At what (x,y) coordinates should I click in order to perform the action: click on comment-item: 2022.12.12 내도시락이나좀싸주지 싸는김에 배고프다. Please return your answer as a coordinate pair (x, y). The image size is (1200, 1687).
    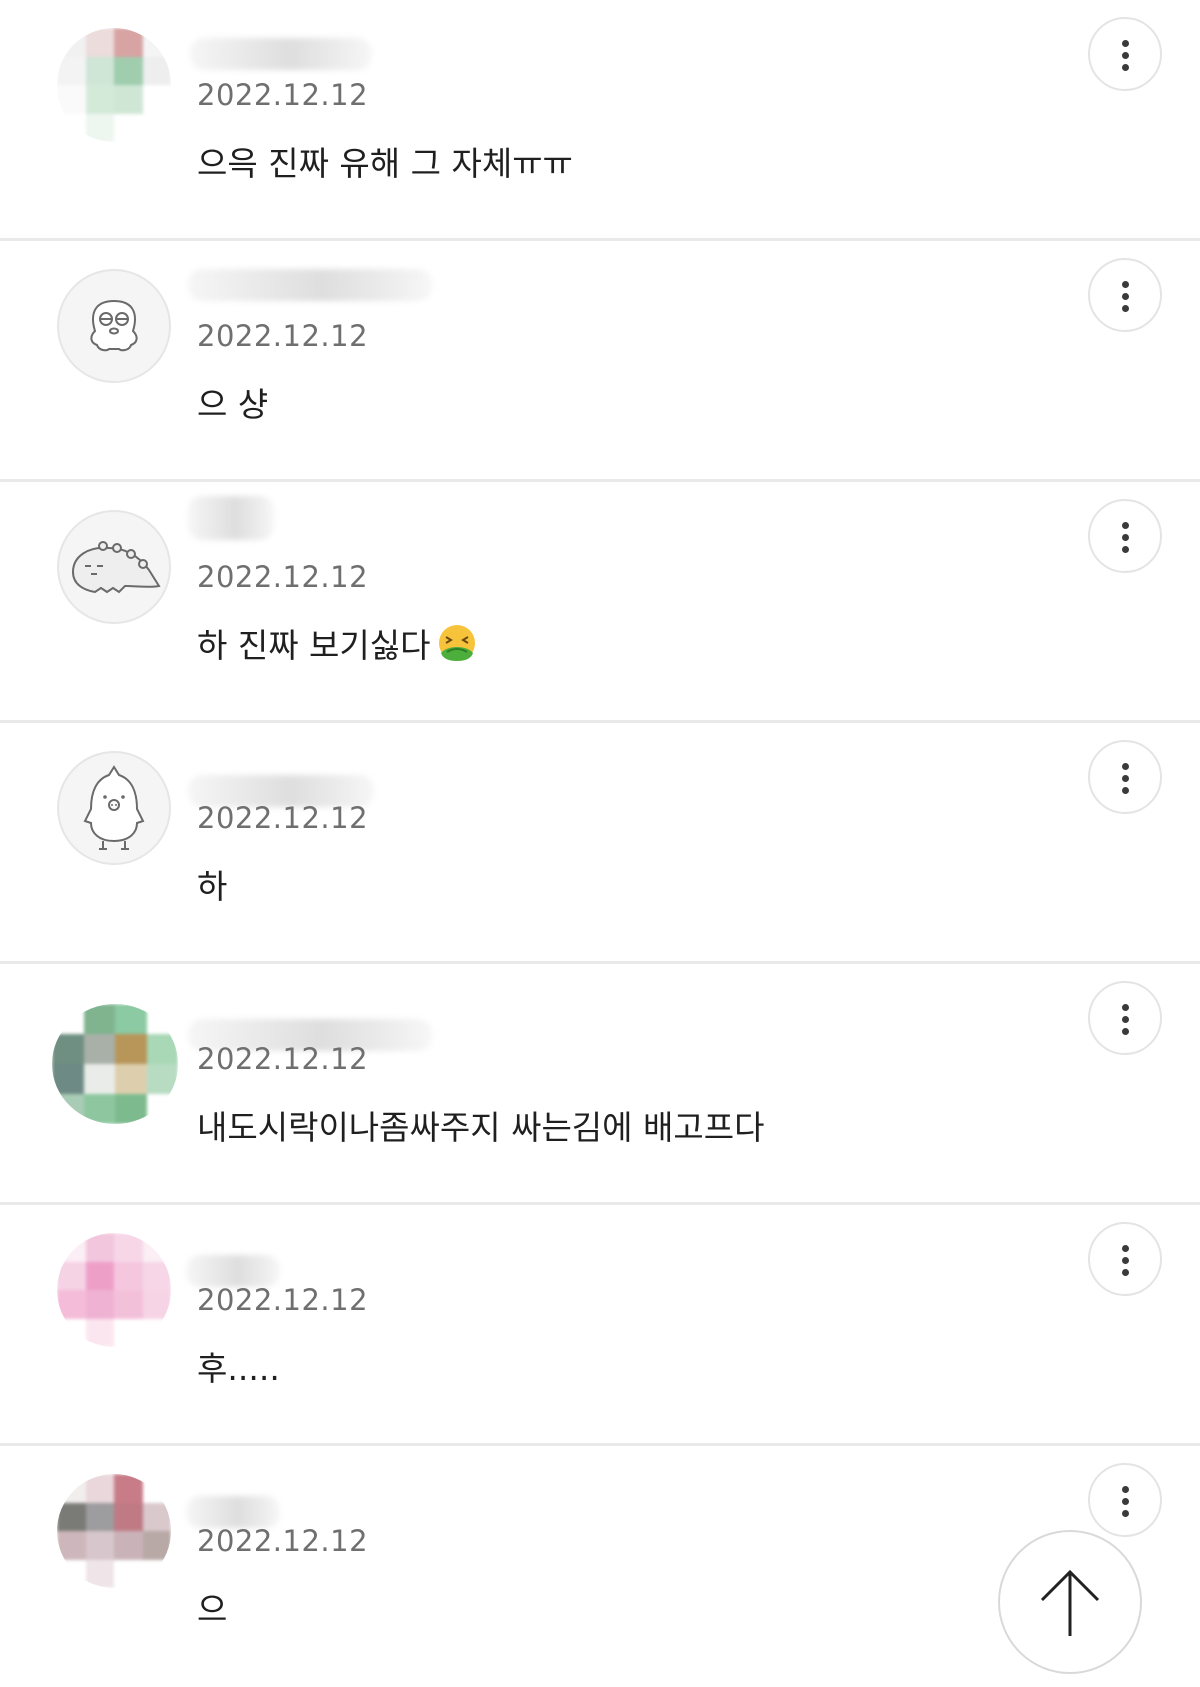
    Looking at the image, I should click on (600, 1084).